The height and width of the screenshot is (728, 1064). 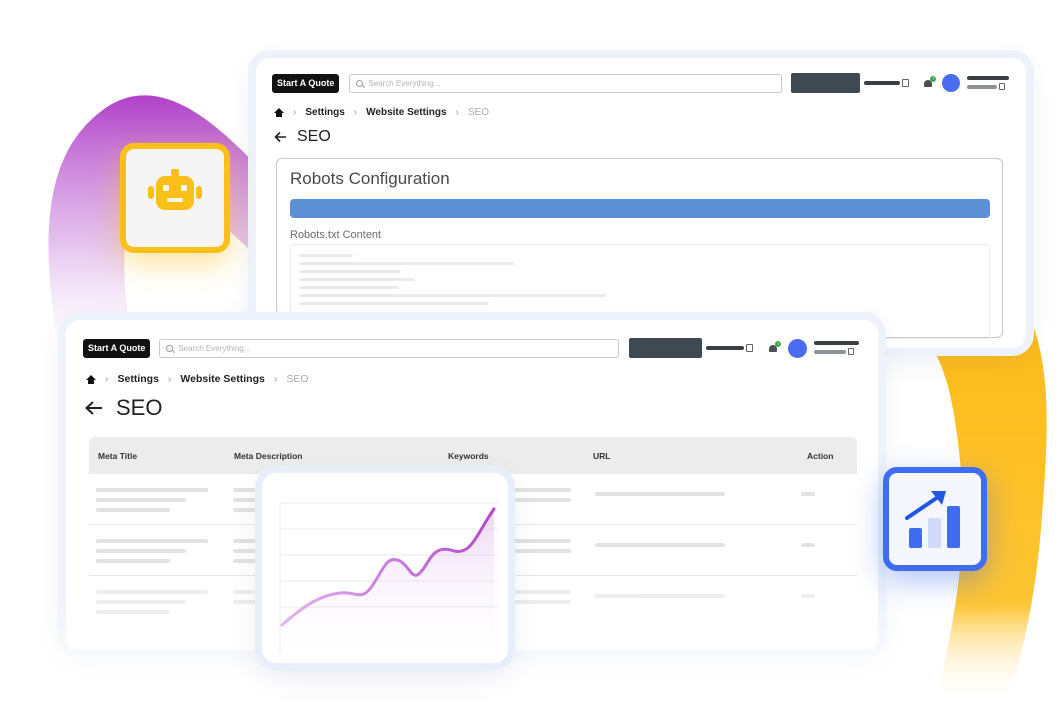 What do you see at coordinates (388, 586) in the screenshot?
I see `growth-area` at bounding box center [388, 586].